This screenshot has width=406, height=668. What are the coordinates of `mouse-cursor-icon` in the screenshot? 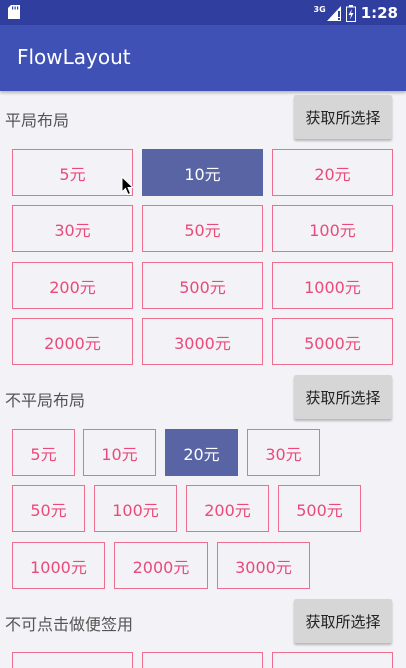 It's located at (128, 186).